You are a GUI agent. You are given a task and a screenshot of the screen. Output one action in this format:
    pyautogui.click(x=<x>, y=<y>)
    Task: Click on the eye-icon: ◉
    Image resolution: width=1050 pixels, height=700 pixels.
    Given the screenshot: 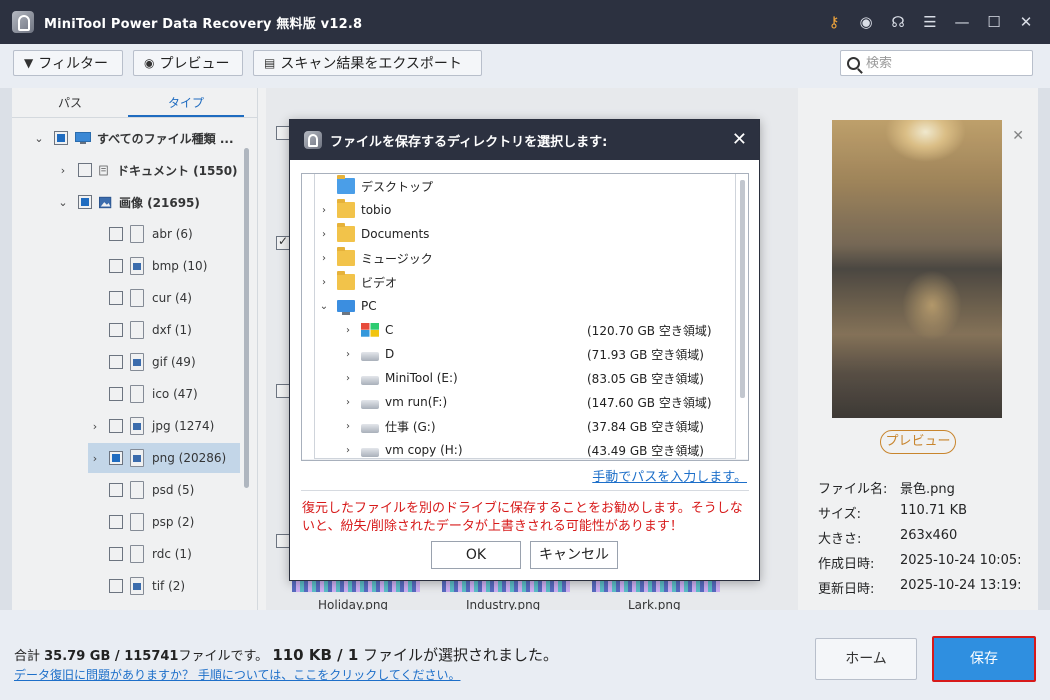 What is the action you would take?
    pyautogui.click(x=149, y=63)
    